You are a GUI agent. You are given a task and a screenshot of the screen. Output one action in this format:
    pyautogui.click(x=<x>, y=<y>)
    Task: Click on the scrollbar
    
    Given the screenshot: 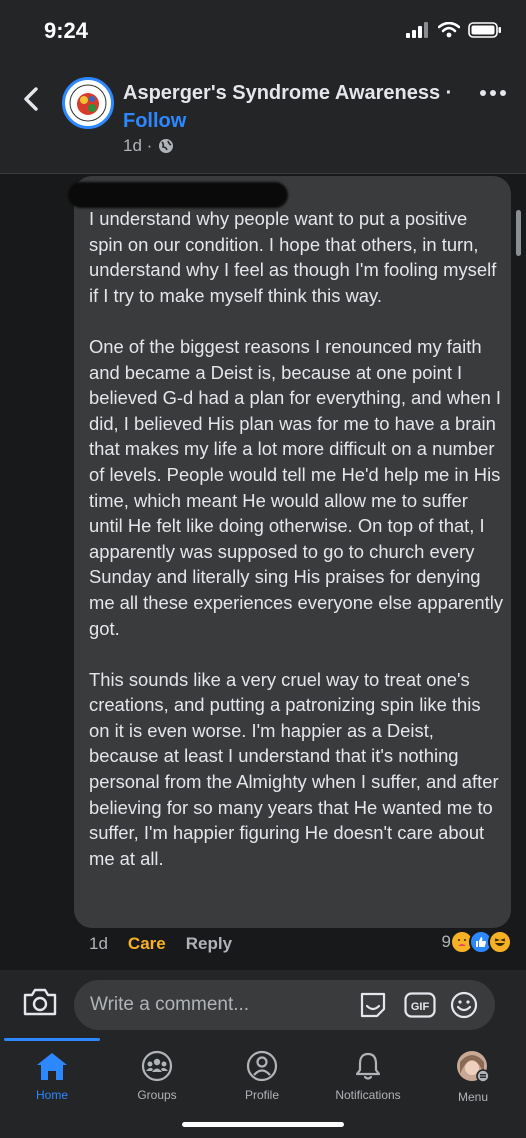 What is the action you would take?
    pyautogui.click(x=518, y=233)
    